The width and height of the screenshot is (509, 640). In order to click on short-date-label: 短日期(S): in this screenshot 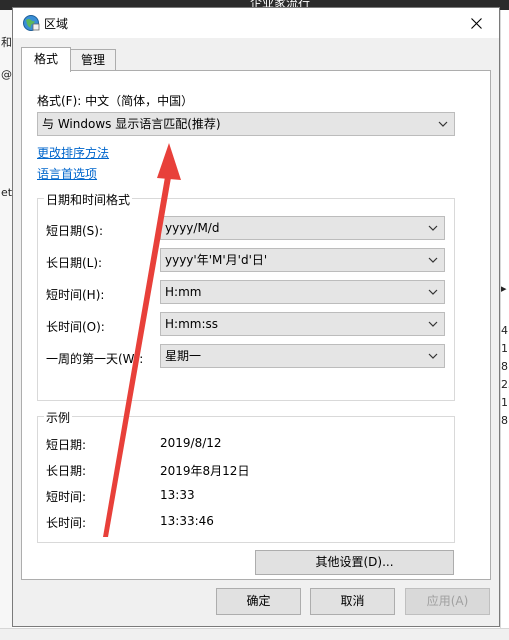, I will do `click(75, 231)`.